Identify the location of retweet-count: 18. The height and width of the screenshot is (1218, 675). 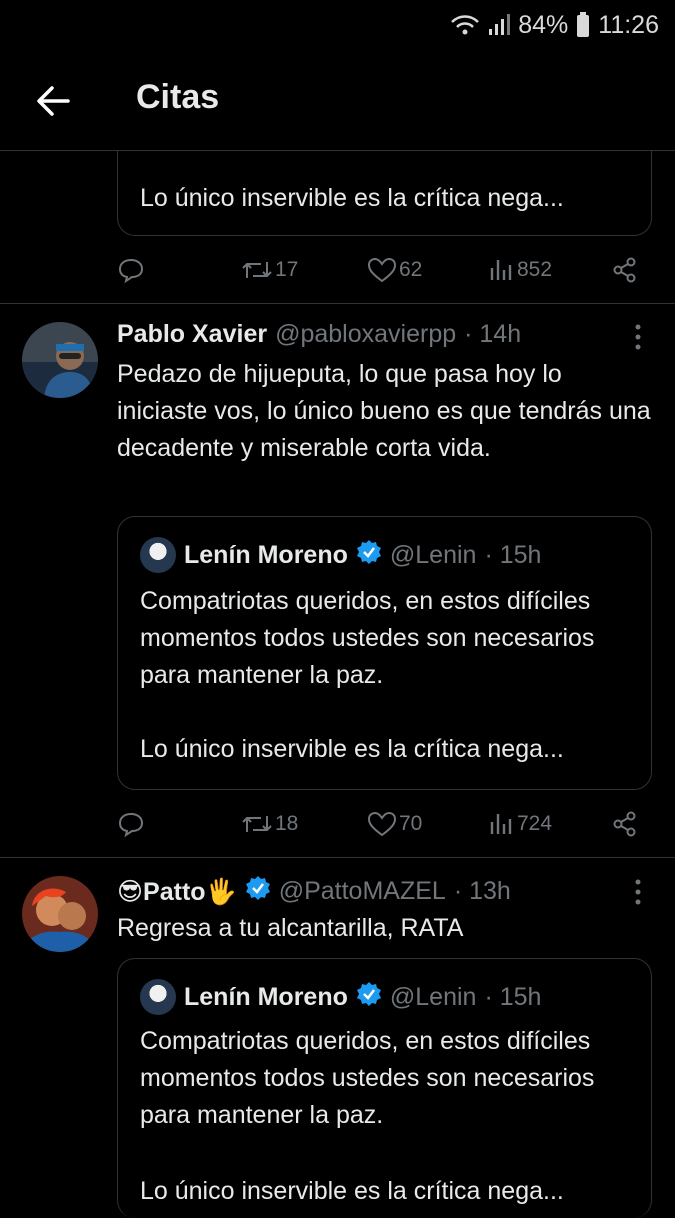
(287, 823).